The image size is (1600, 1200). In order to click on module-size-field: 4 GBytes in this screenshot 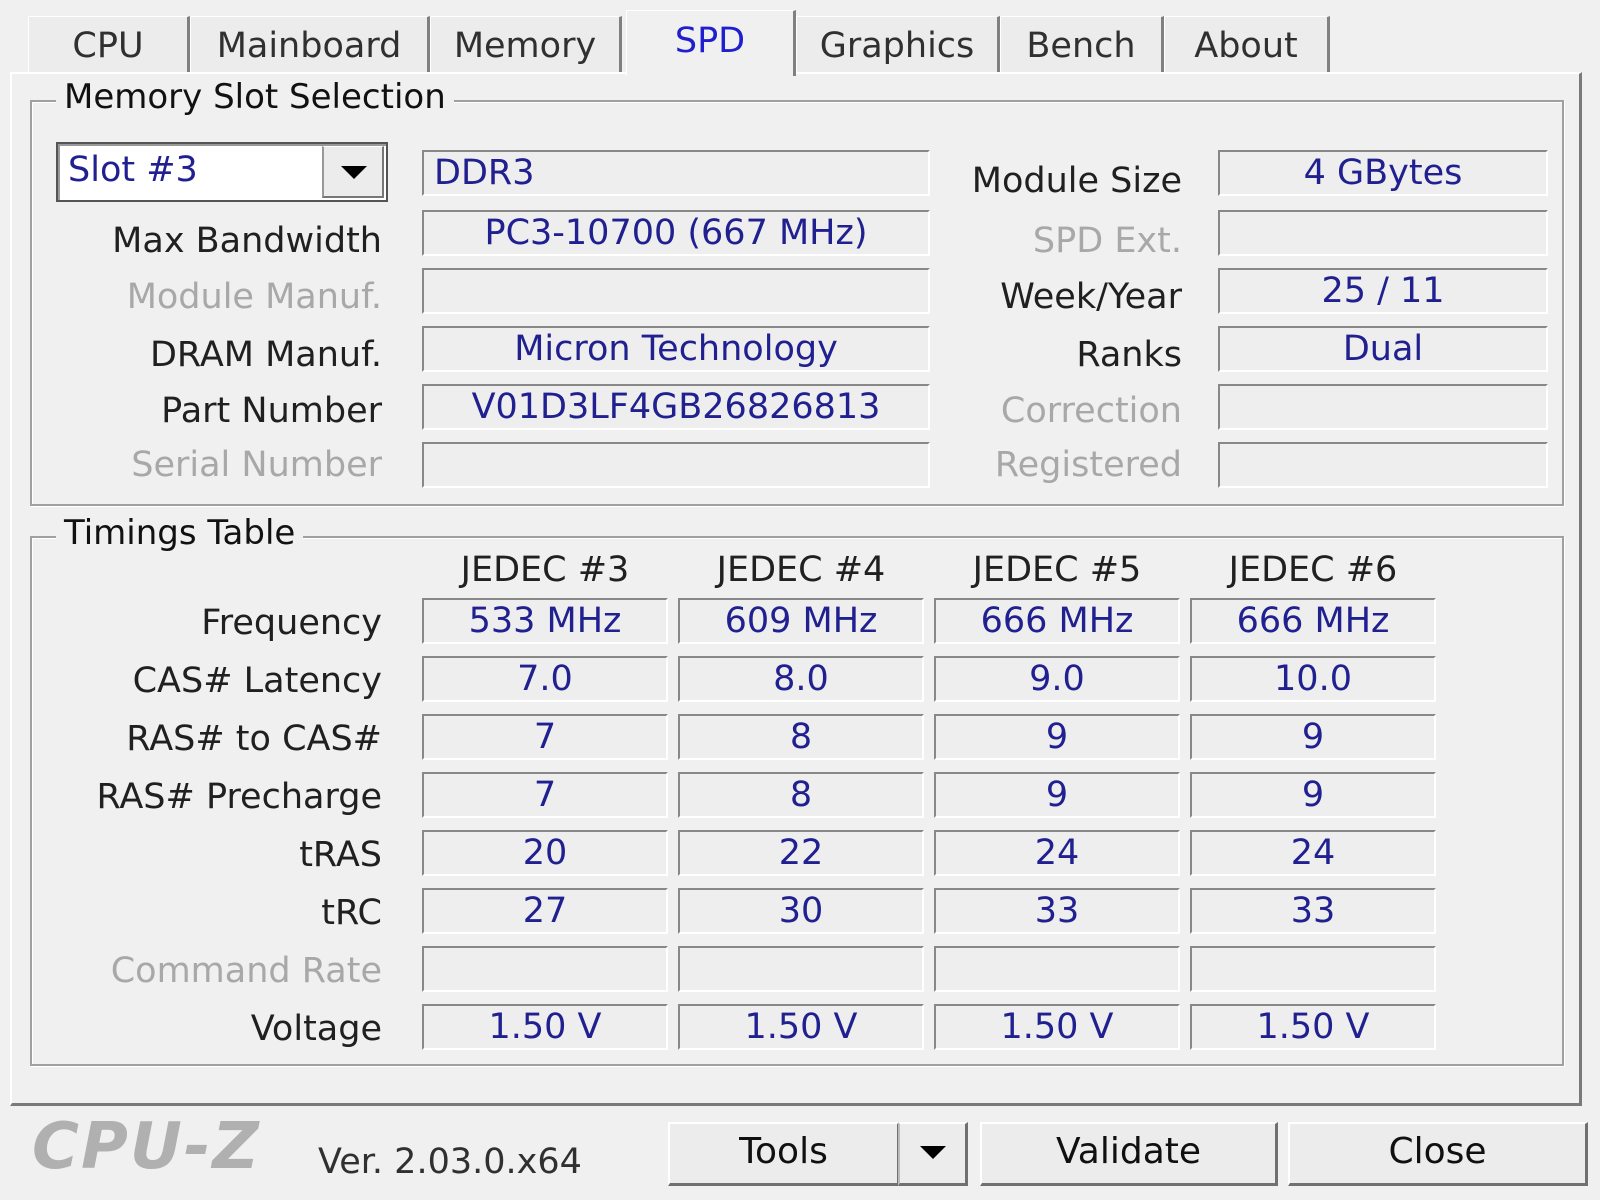, I will do `click(1383, 173)`.